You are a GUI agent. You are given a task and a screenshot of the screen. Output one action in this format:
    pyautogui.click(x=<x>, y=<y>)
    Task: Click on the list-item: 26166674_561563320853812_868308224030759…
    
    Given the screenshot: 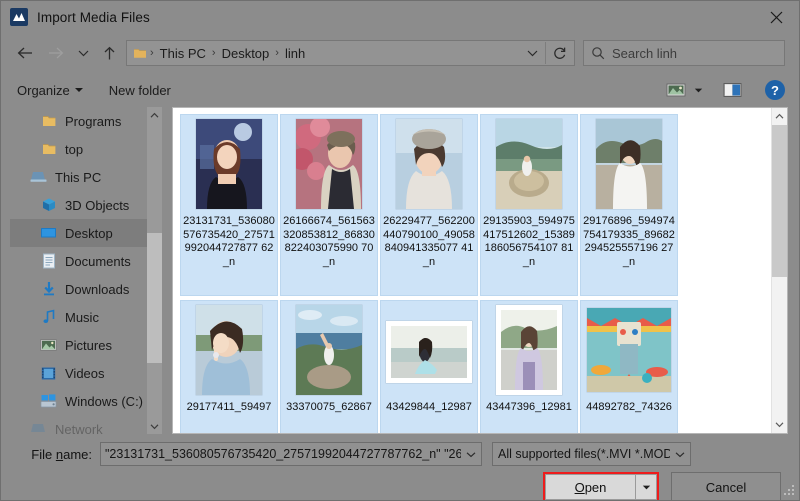 What is the action you would take?
    pyautogui.click(x=329, y=205)
    